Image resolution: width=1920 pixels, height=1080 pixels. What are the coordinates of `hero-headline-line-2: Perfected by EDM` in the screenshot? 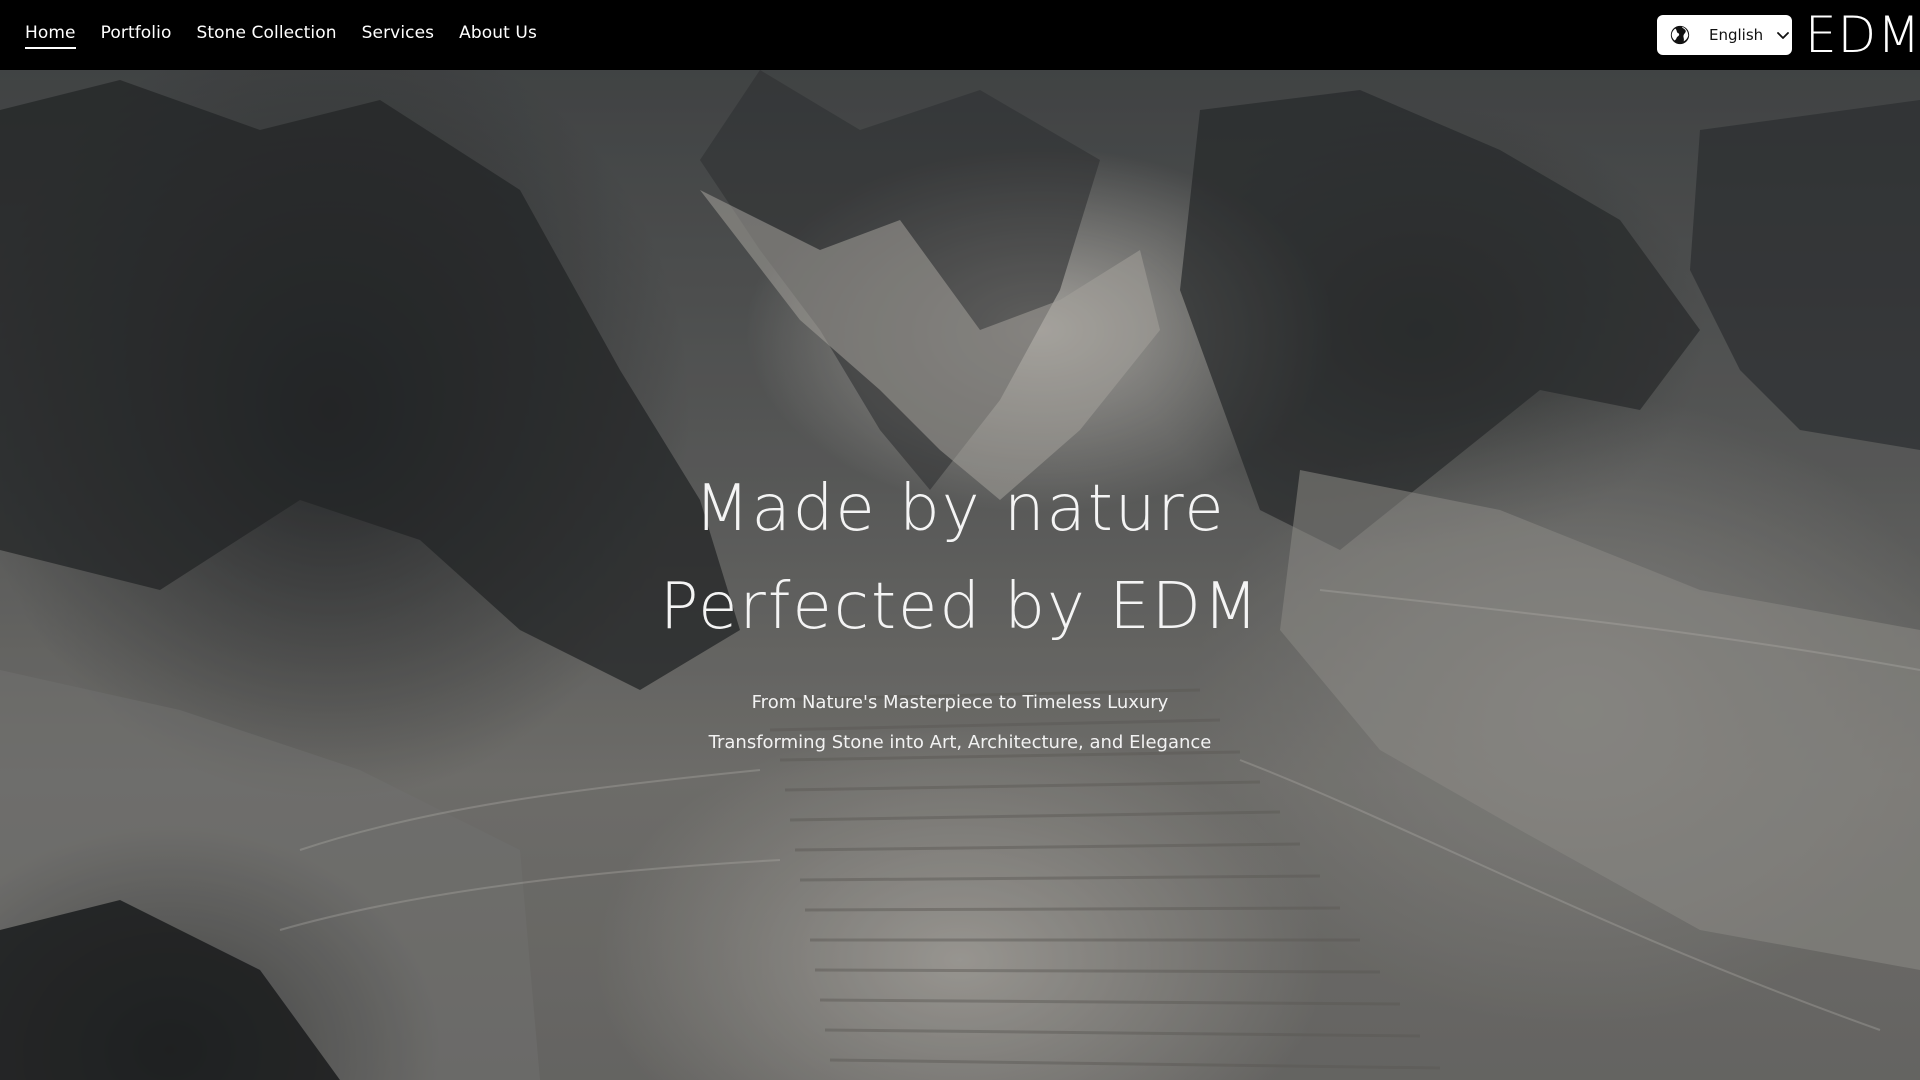 It's located at (960, 607).